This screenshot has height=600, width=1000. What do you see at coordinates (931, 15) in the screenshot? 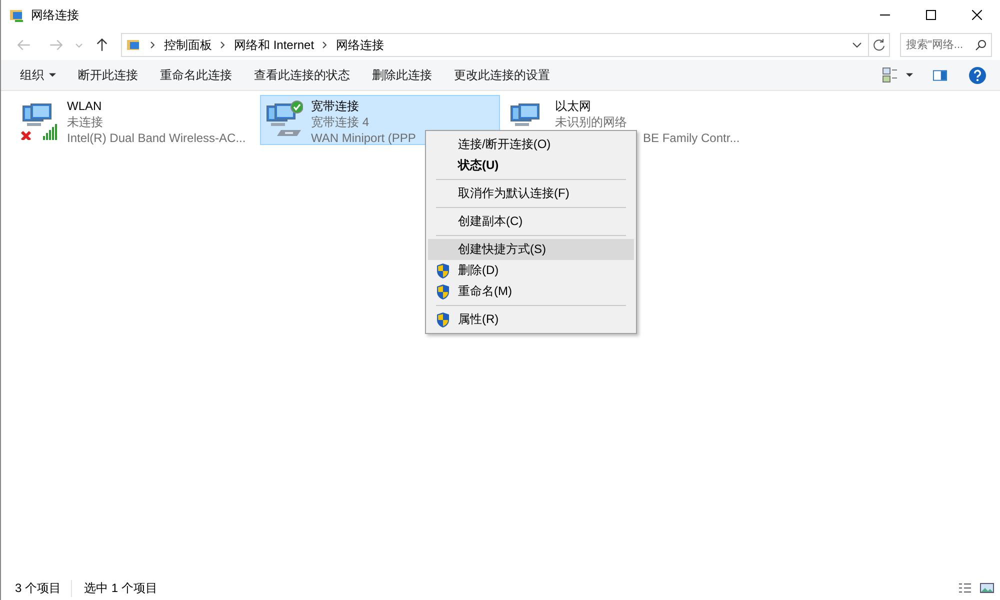
I see `maximize-icon` at bounding box center [931, 15].